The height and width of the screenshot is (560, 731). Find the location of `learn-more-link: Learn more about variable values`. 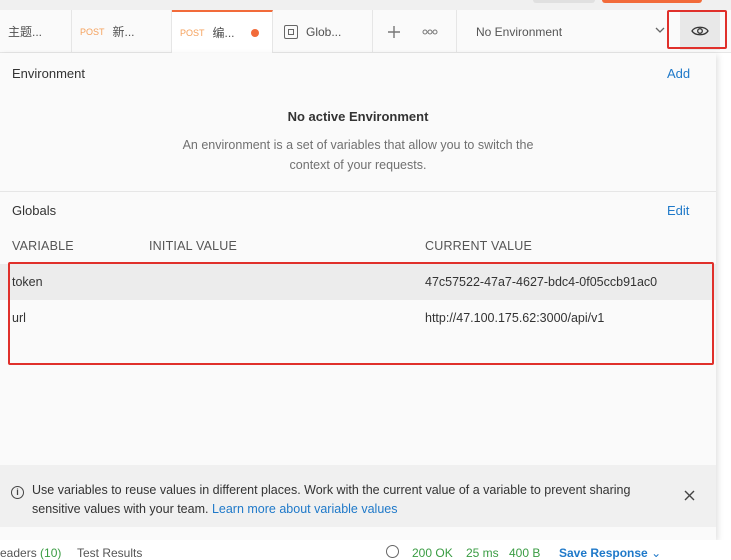

learn-more-link: Learn more about variable values is located at coordinates (305, 509).